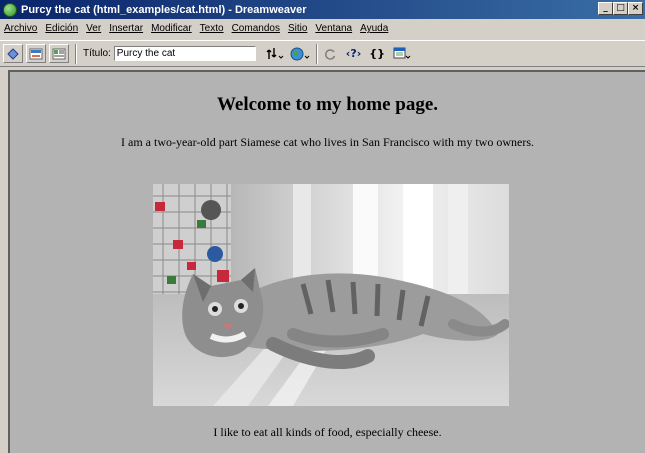  I want to click on menu-archivo: Archivo, so click(20, 28).